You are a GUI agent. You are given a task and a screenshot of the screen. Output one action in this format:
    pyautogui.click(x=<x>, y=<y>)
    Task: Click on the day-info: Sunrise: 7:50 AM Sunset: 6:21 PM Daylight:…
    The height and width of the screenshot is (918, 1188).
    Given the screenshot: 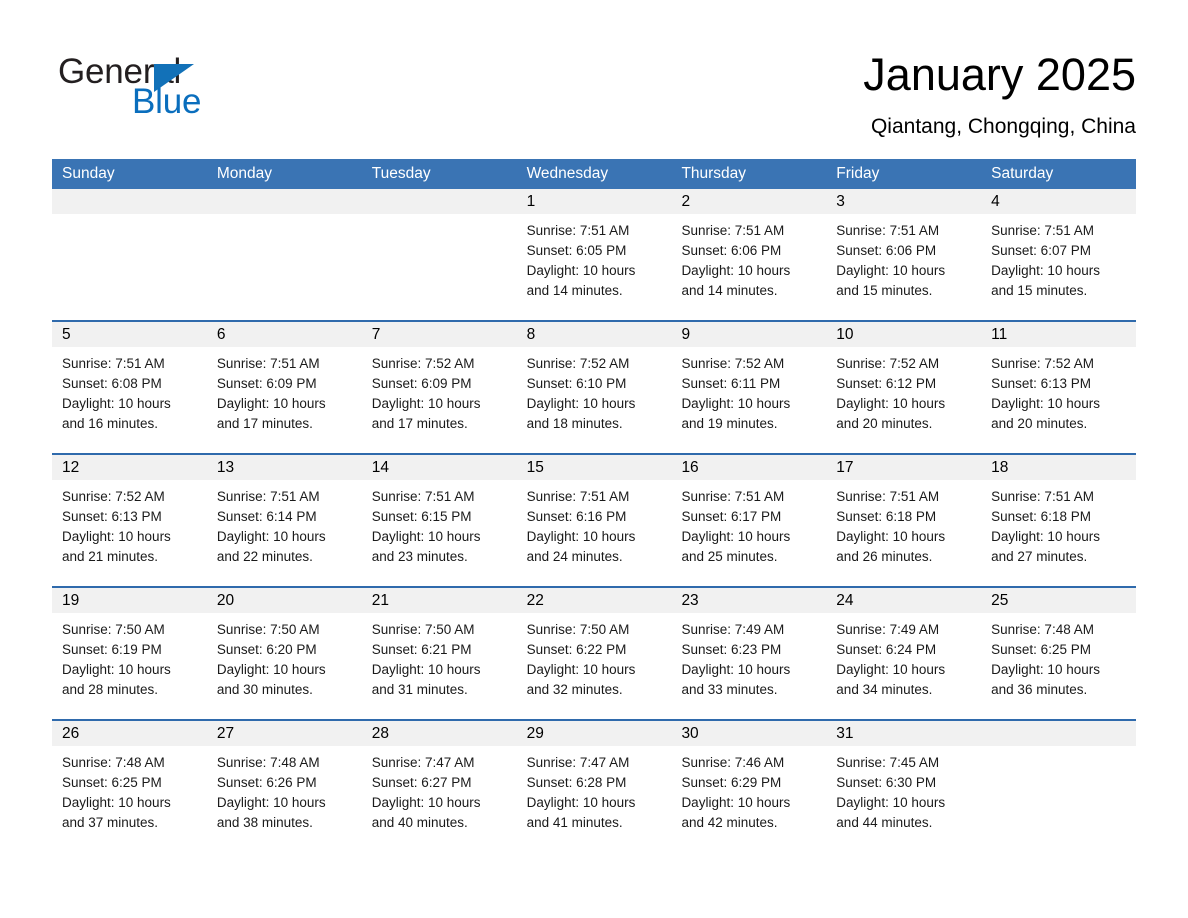 What is the action you would take?
    pyautogui.click(x=439, y=661)
    